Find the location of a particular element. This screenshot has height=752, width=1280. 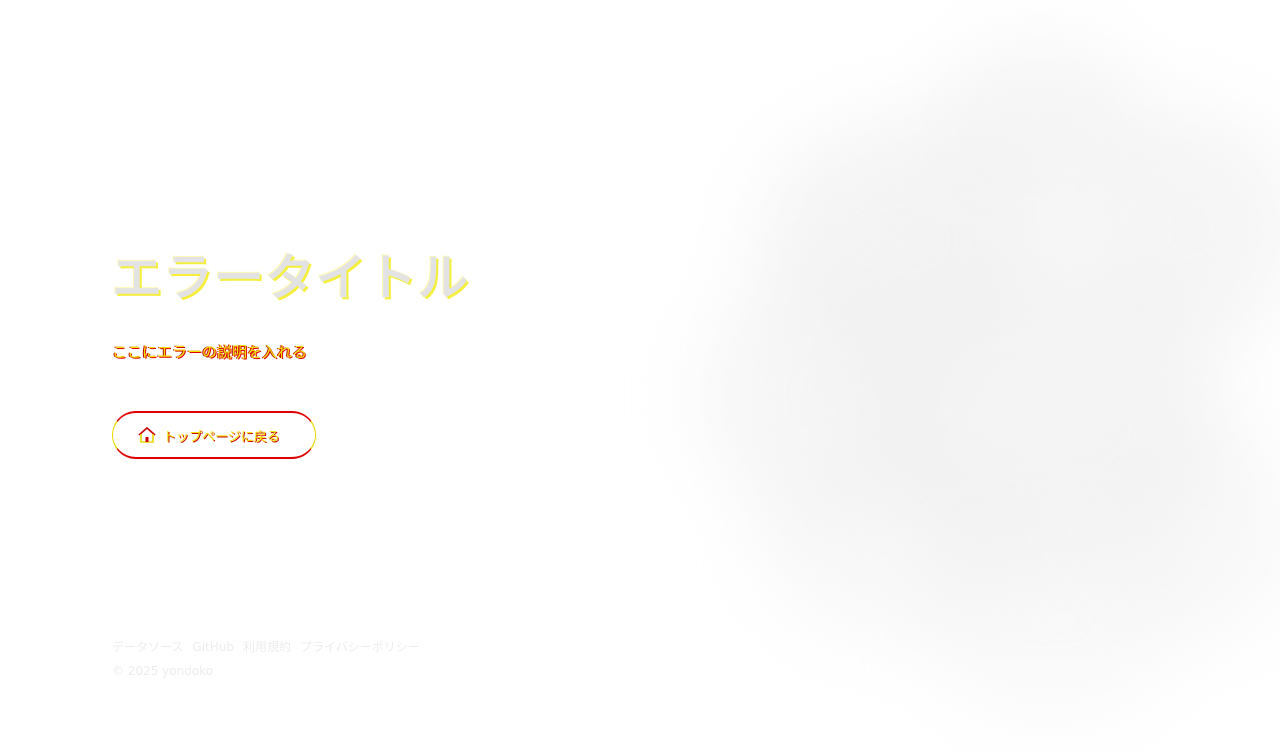

footer-link-privacy: プライバシーポリシー is located at coordinates (360, 647).